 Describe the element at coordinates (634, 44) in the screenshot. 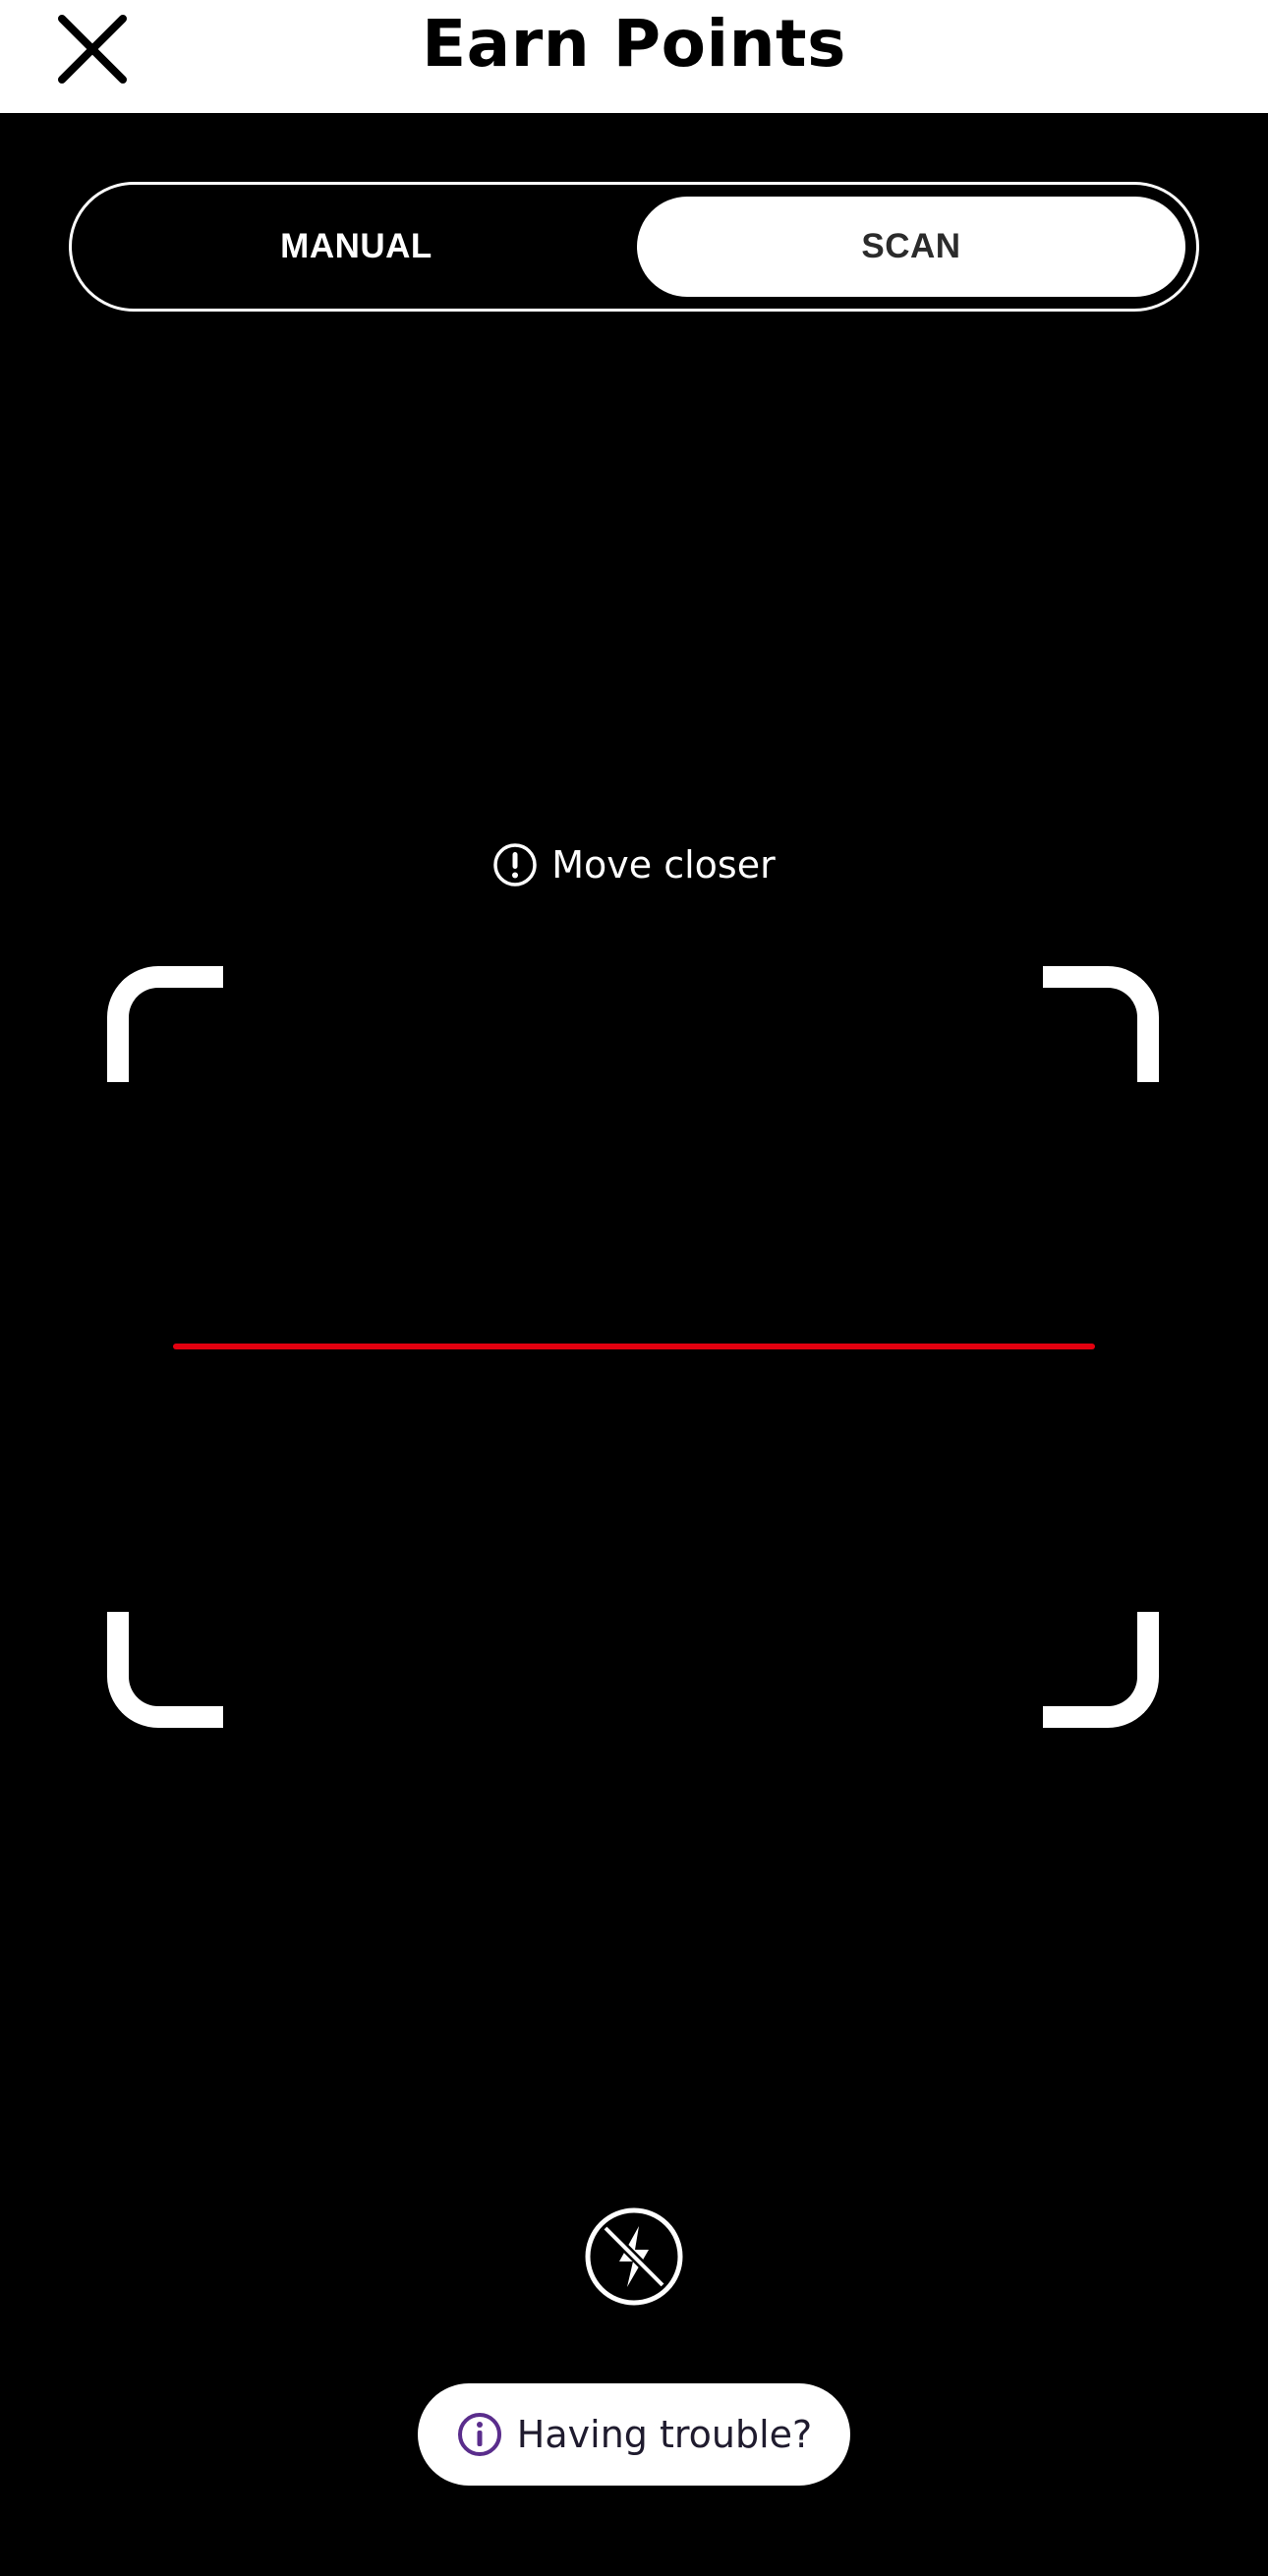

I see `page-title: Earn Points` at that location.